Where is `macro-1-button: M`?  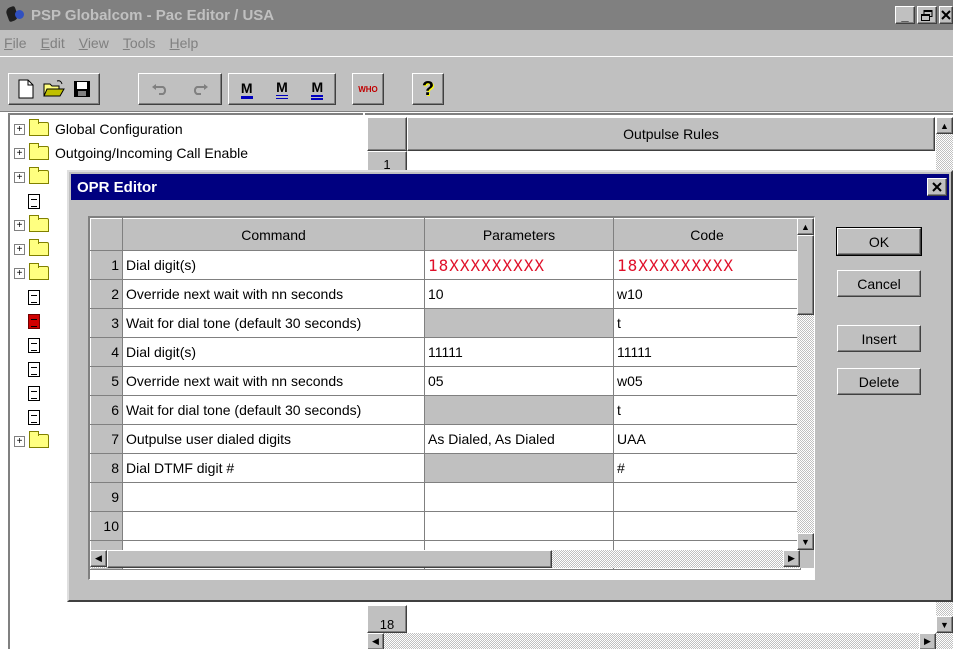 macro-1-button: M is located at coordinates (246, 89).